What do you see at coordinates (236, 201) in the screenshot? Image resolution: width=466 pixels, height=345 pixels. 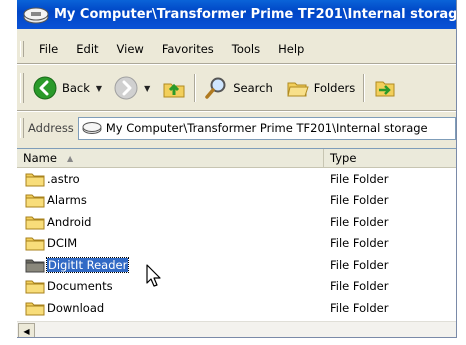 I see `list-item: Alarms File Folder` at bounding box center [236, 201].